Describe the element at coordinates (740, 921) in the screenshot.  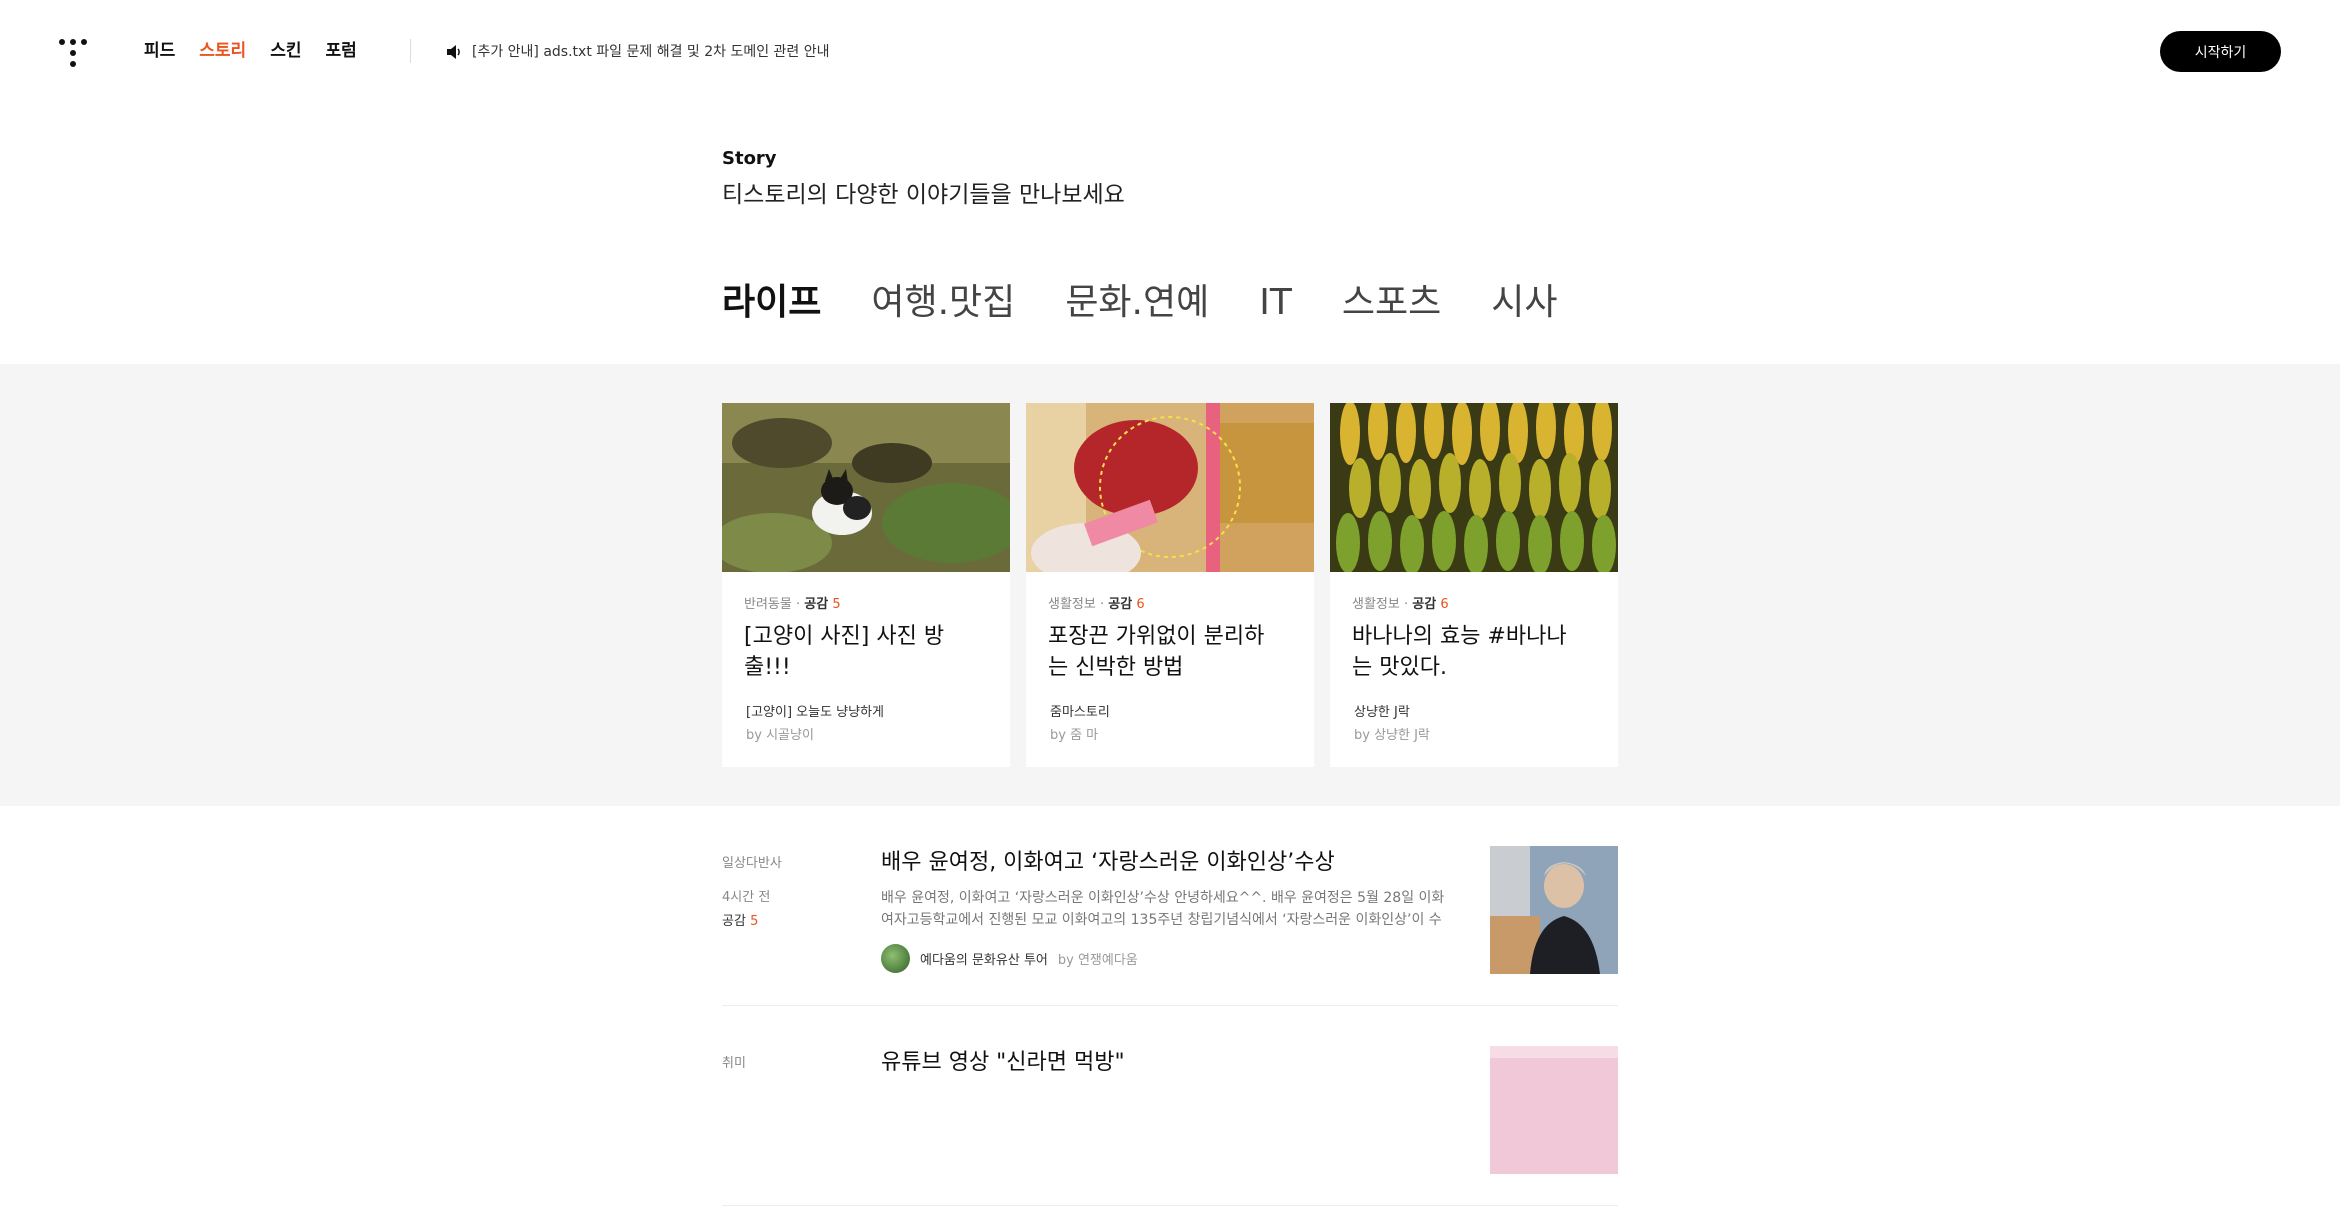
I see `list-item-likes: 공감 5` at that location.